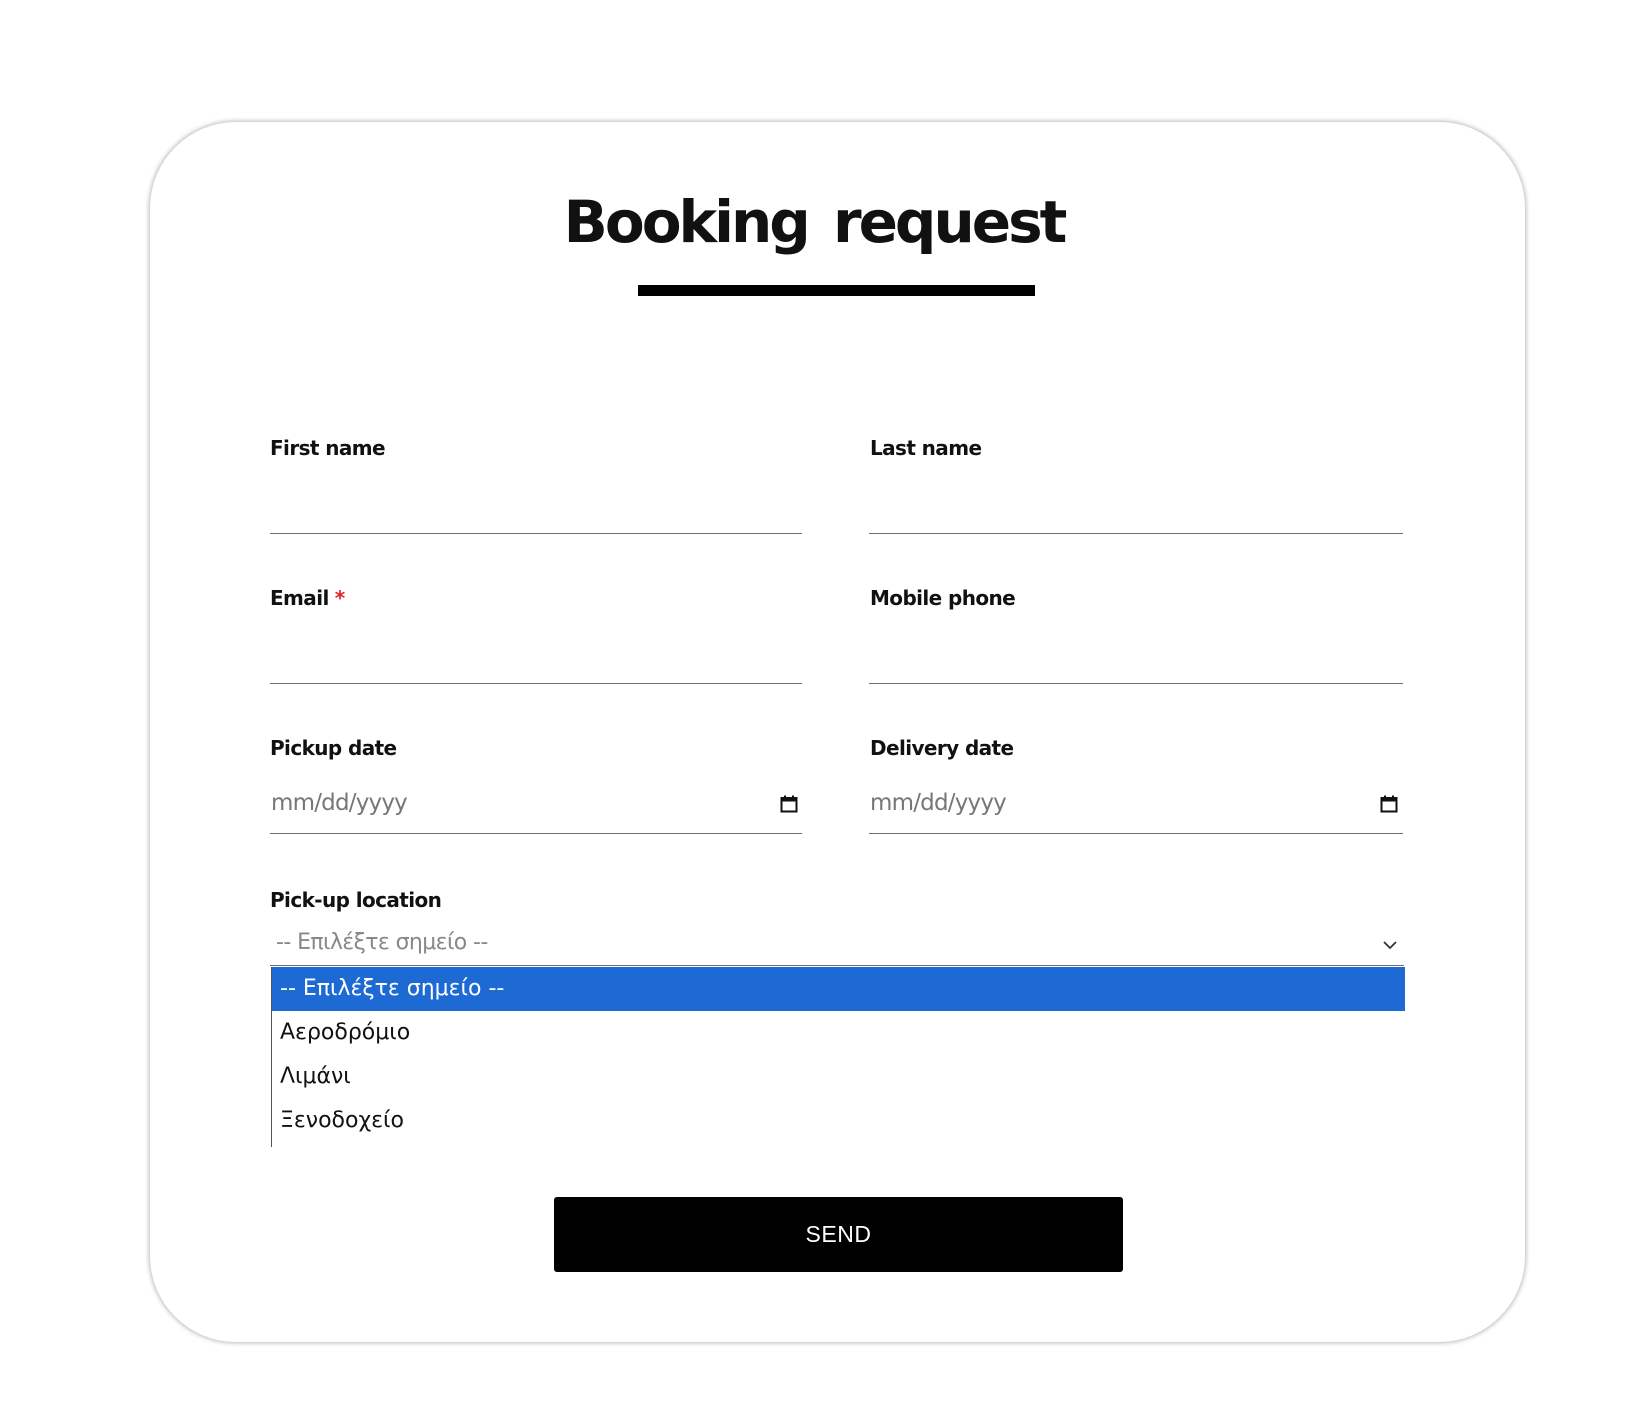 The height and width of the screenshot is (1407, 1628). Describe the element at coordinates (299, 598) in the screenshot. I see `email-label-text: Email` at that location.